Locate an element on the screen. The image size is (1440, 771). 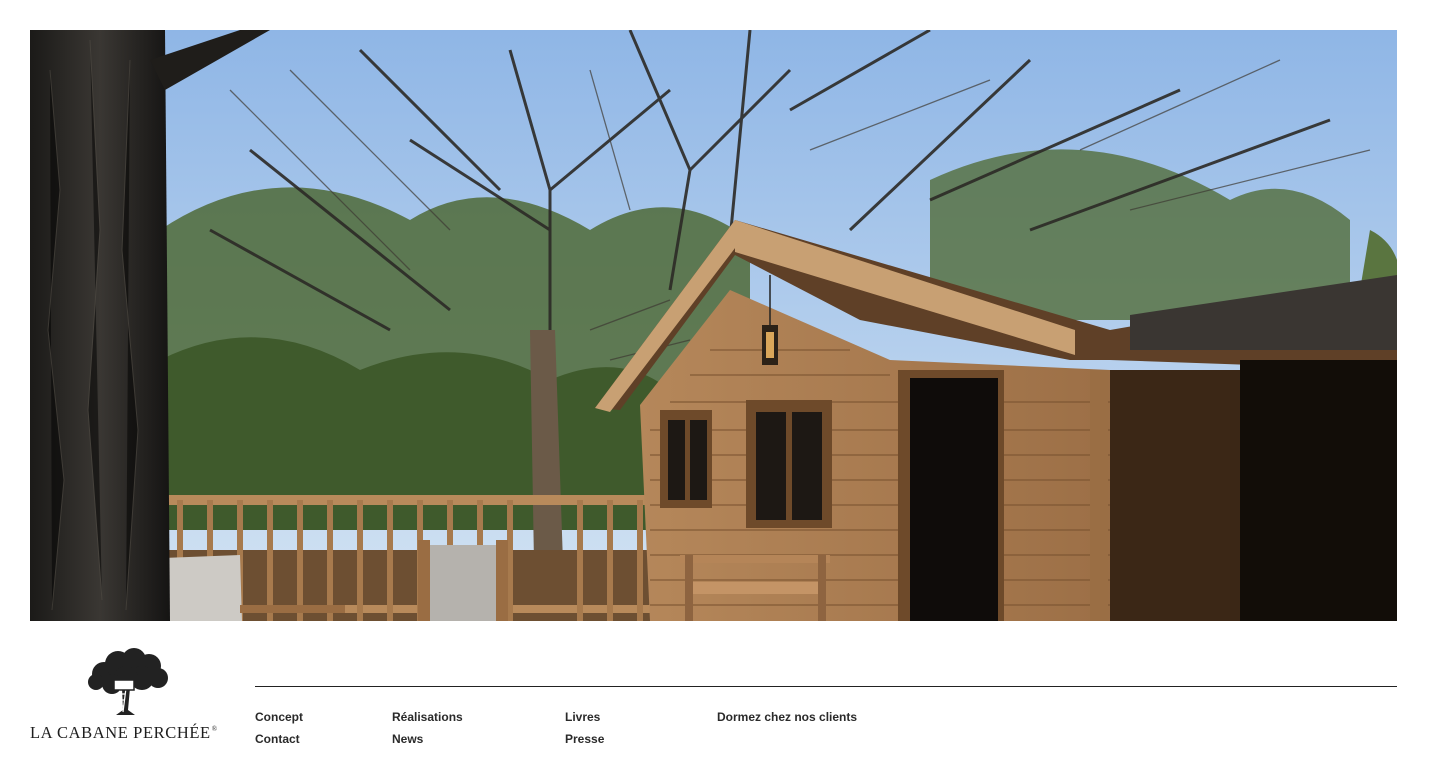
footer-nav-col-2: Réalisations News is located at coordinates (427, 728).